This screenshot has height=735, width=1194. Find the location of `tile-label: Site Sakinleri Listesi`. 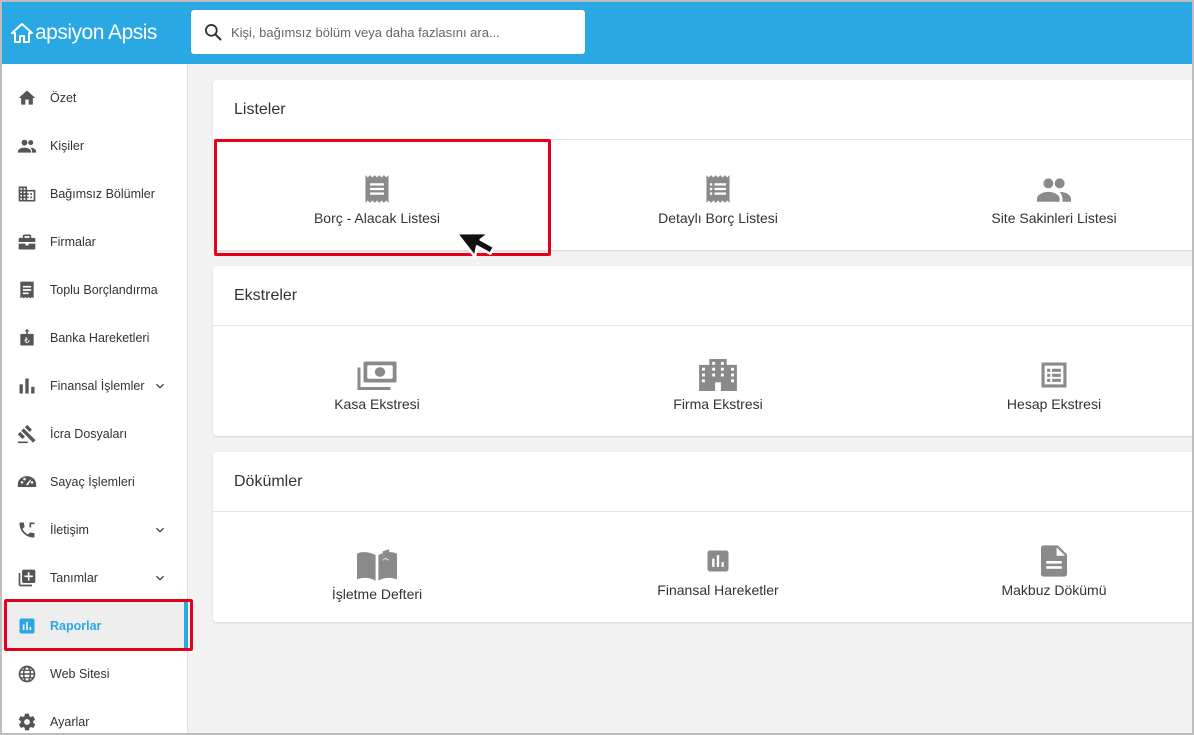

tile-label: Site Sakinleri Listesi is located at coordinates (1054, 218).